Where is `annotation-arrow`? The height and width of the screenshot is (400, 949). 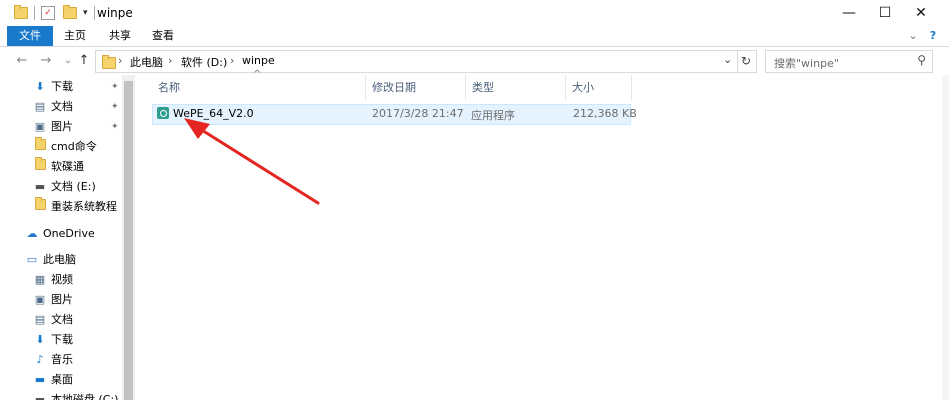
annotation-arrow is located at coordinates (252, 161).